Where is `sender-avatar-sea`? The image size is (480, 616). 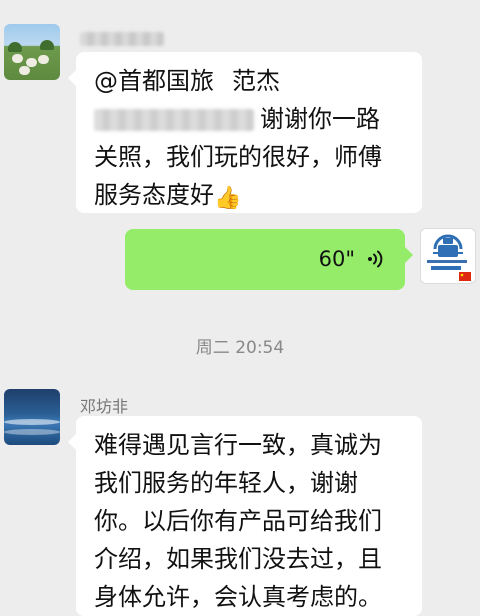
sender-avatar-sea is located at coordinates (32, 417).